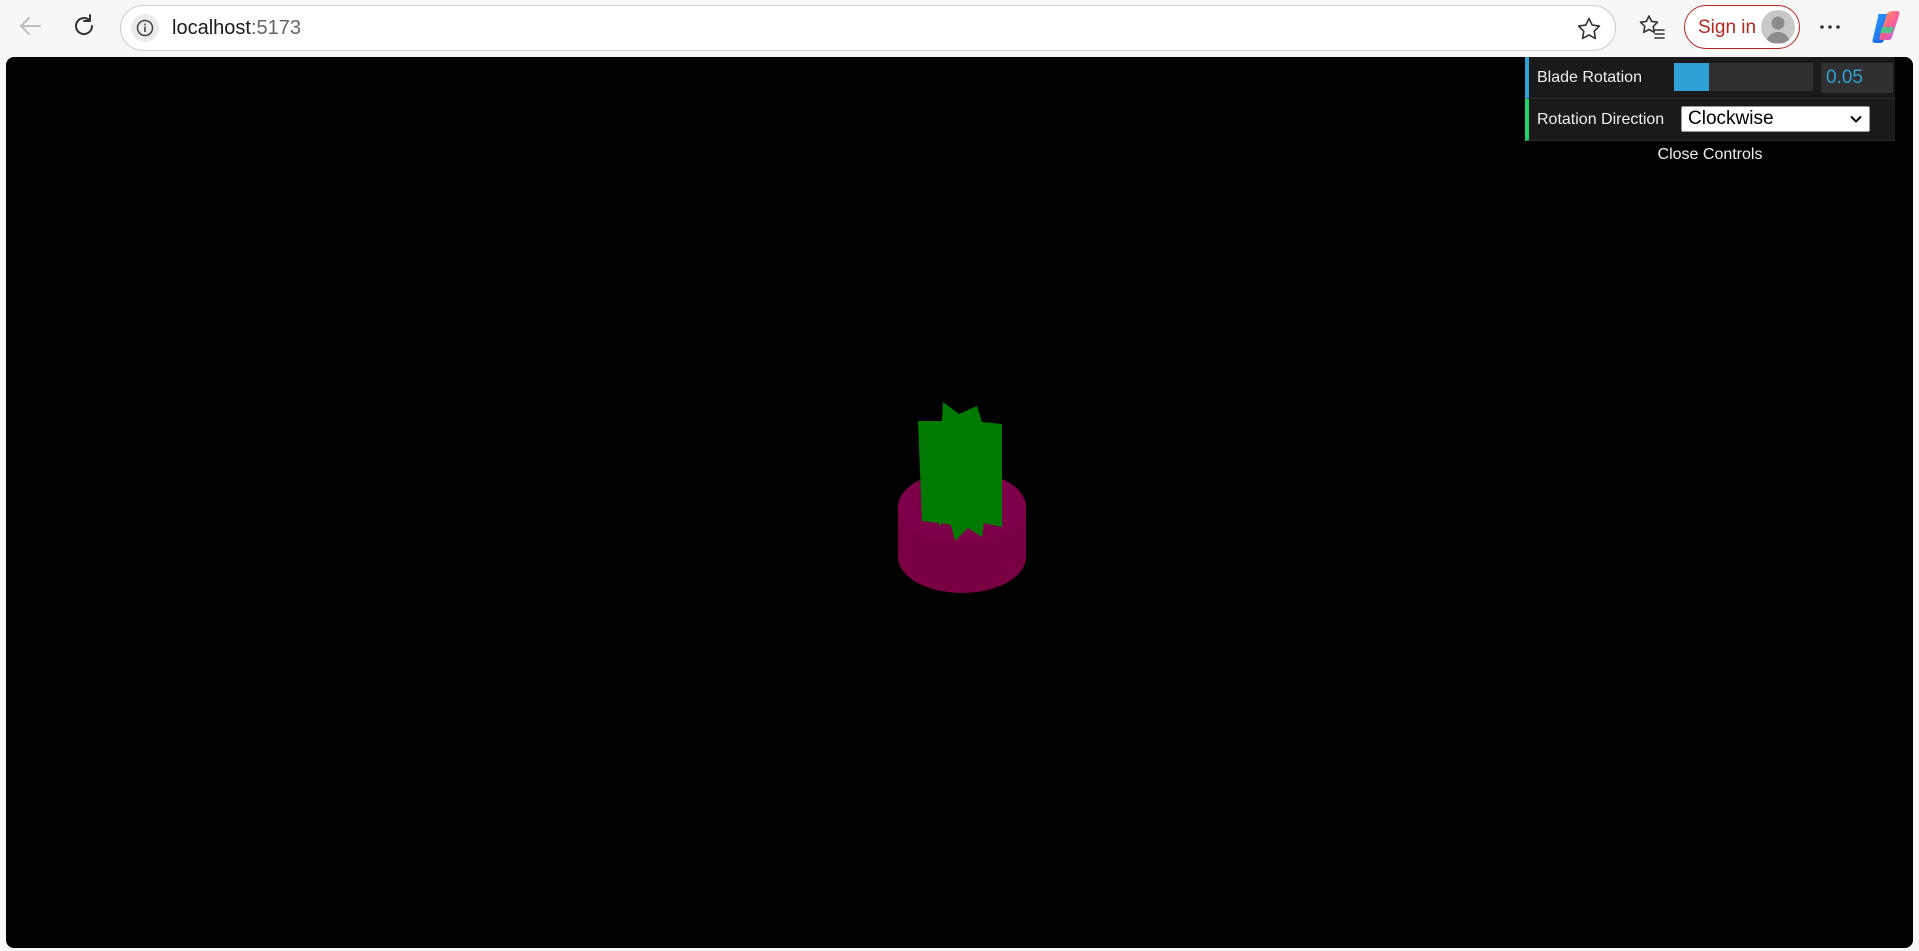 This screenshot has width=1919, height=951. What do you see at coordinates (1778, 27) in the screenshot?
I see `avatar-icon` at bounding box center [1778, 27].